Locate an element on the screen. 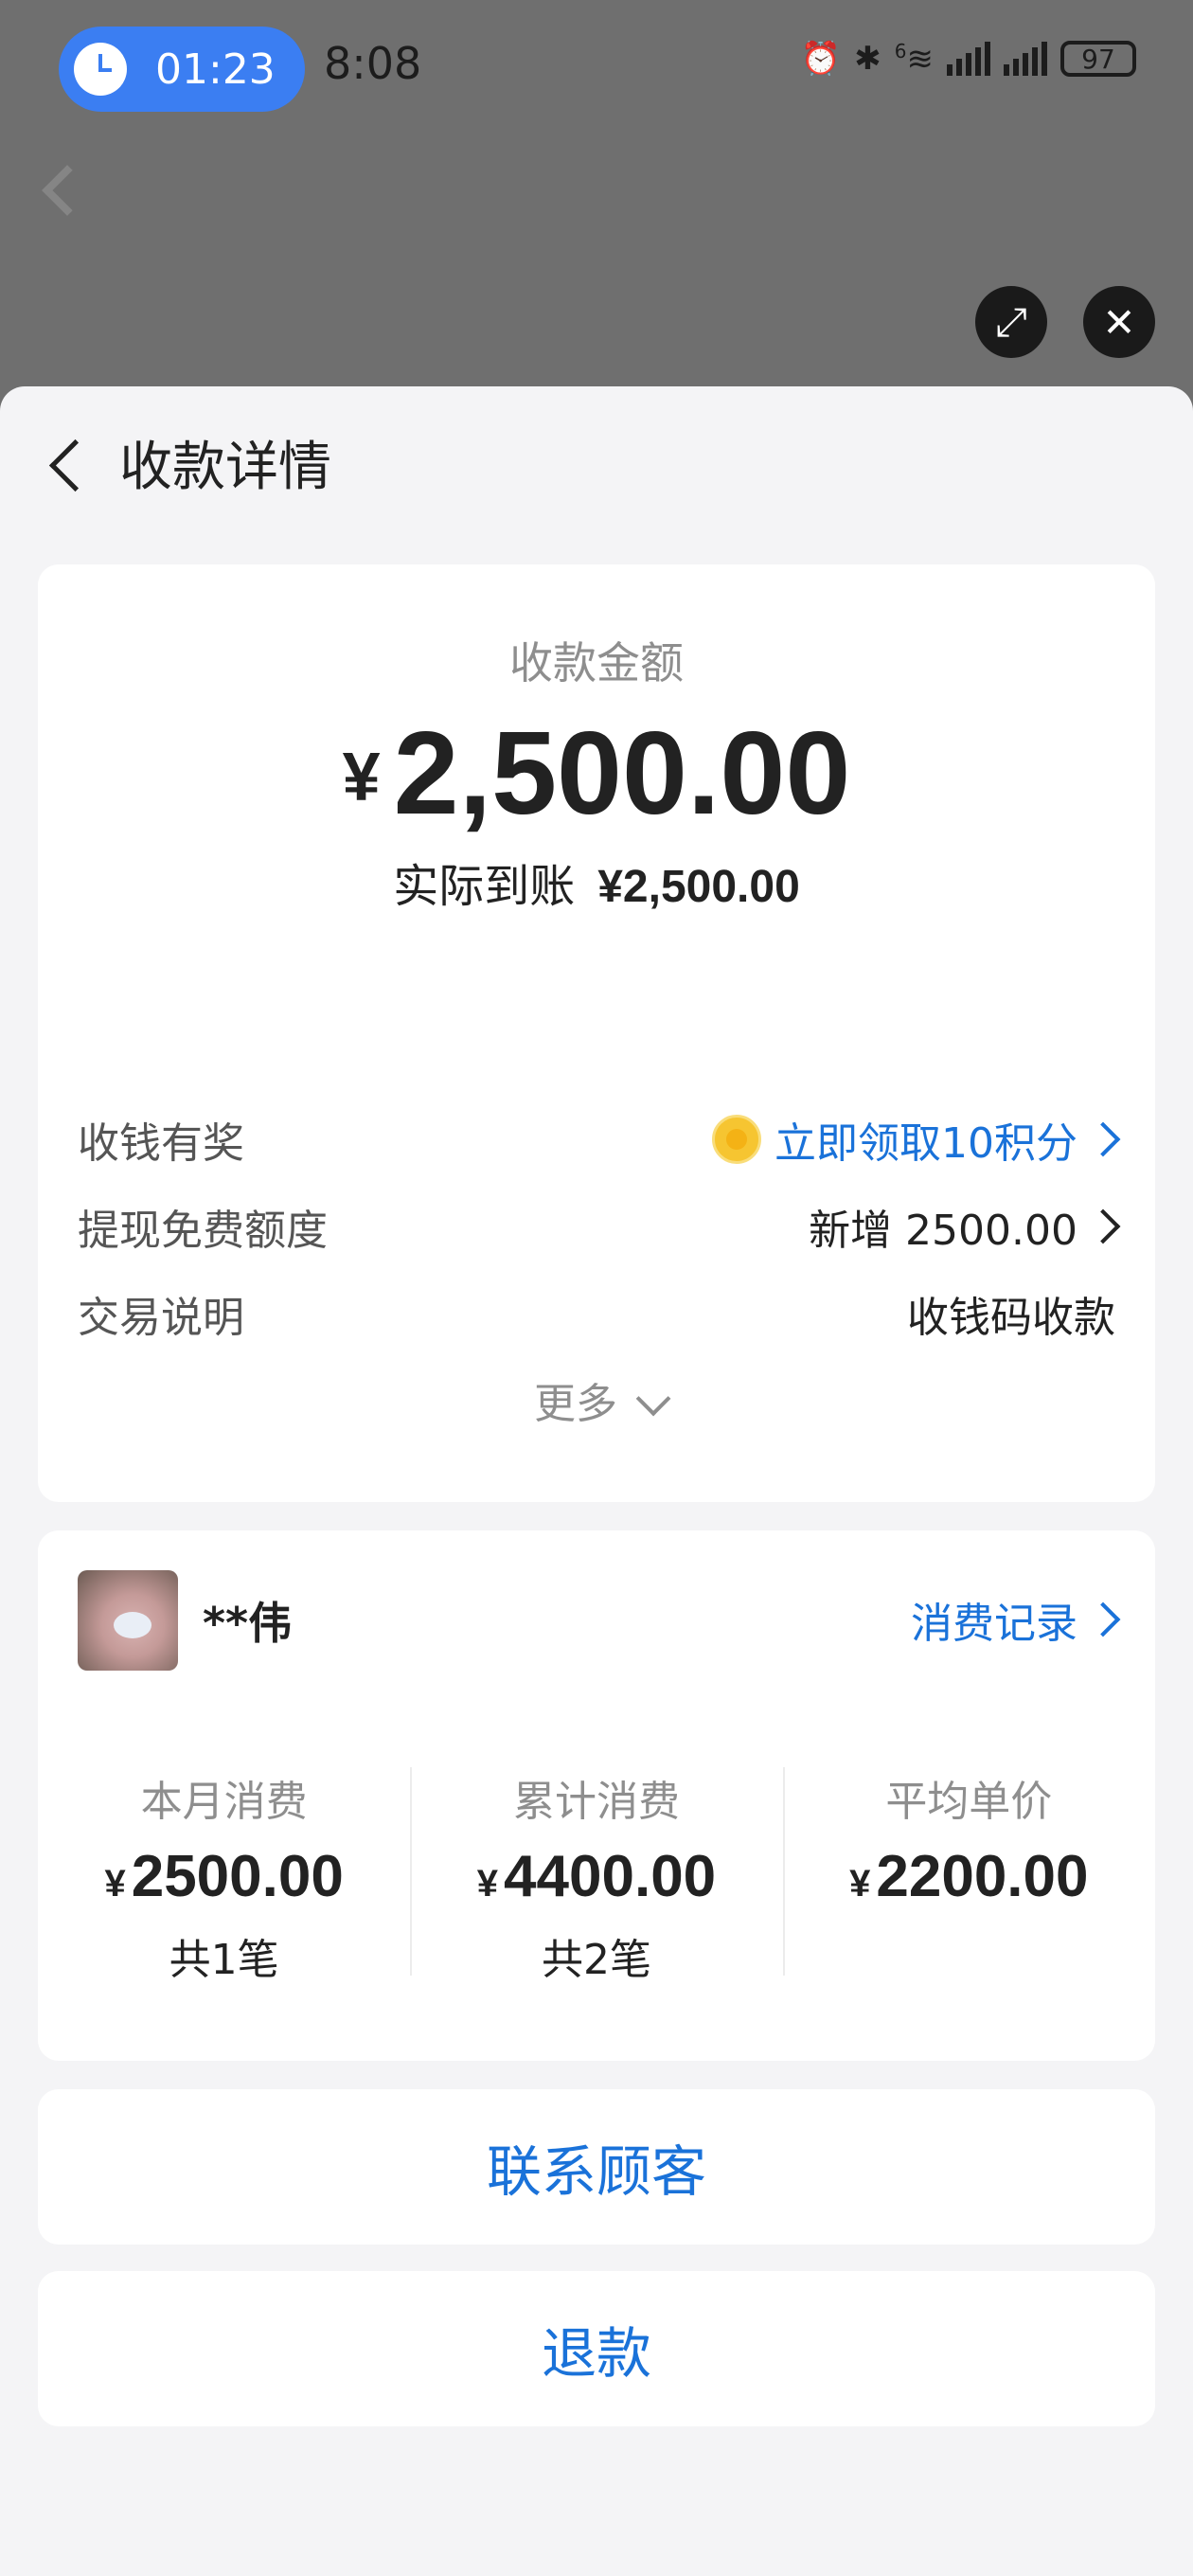 The width and height of the screenshot is (1193, 2576). stat-value: ¥2200.00 is located at coordinates (969, 1876).